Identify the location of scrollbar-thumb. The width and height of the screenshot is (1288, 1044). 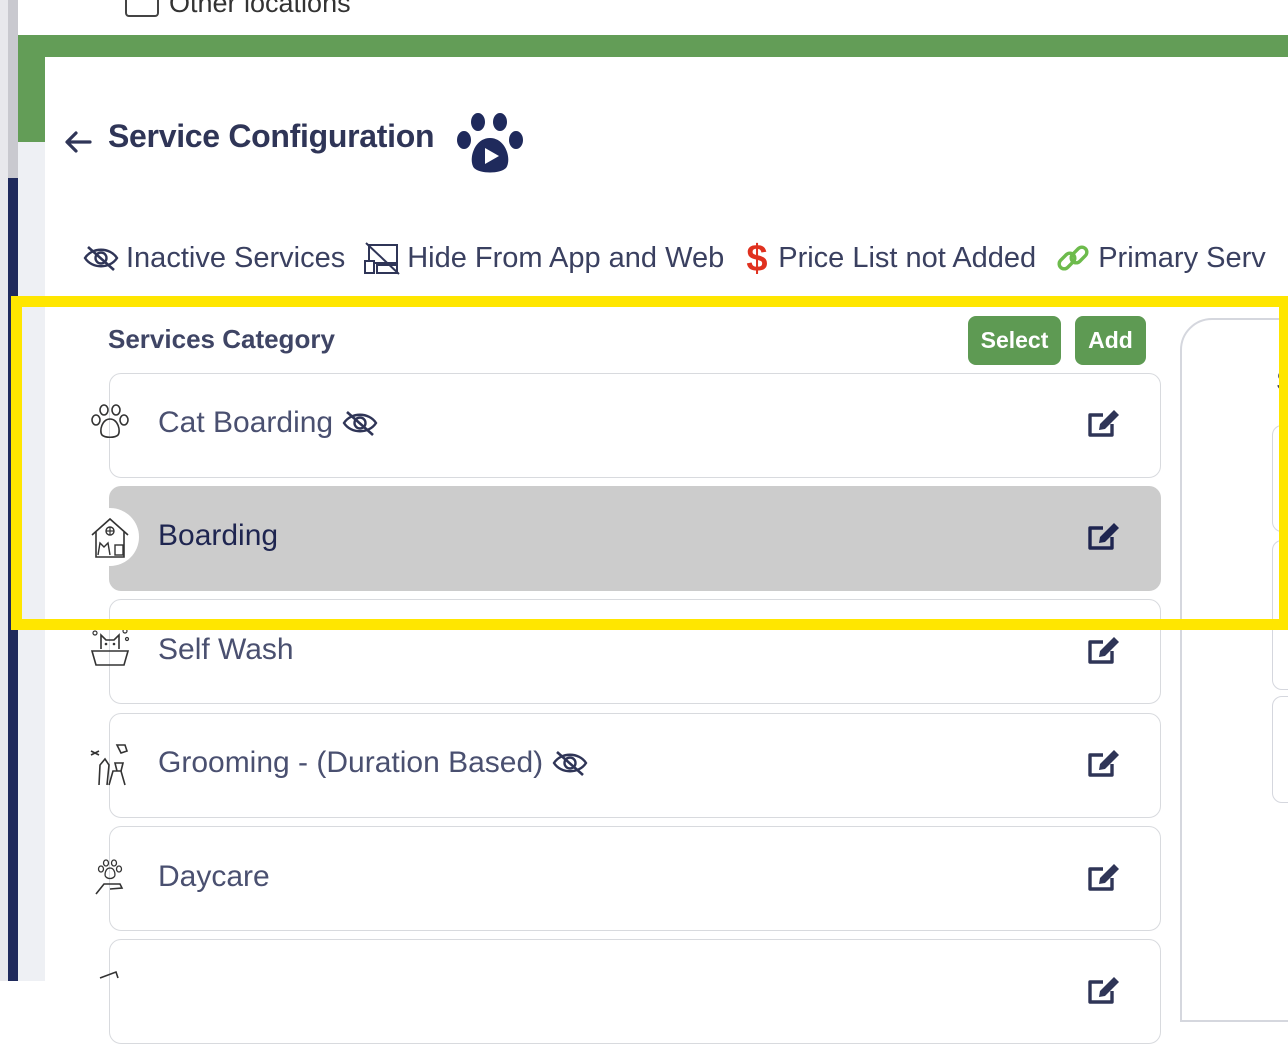
(13, 89).